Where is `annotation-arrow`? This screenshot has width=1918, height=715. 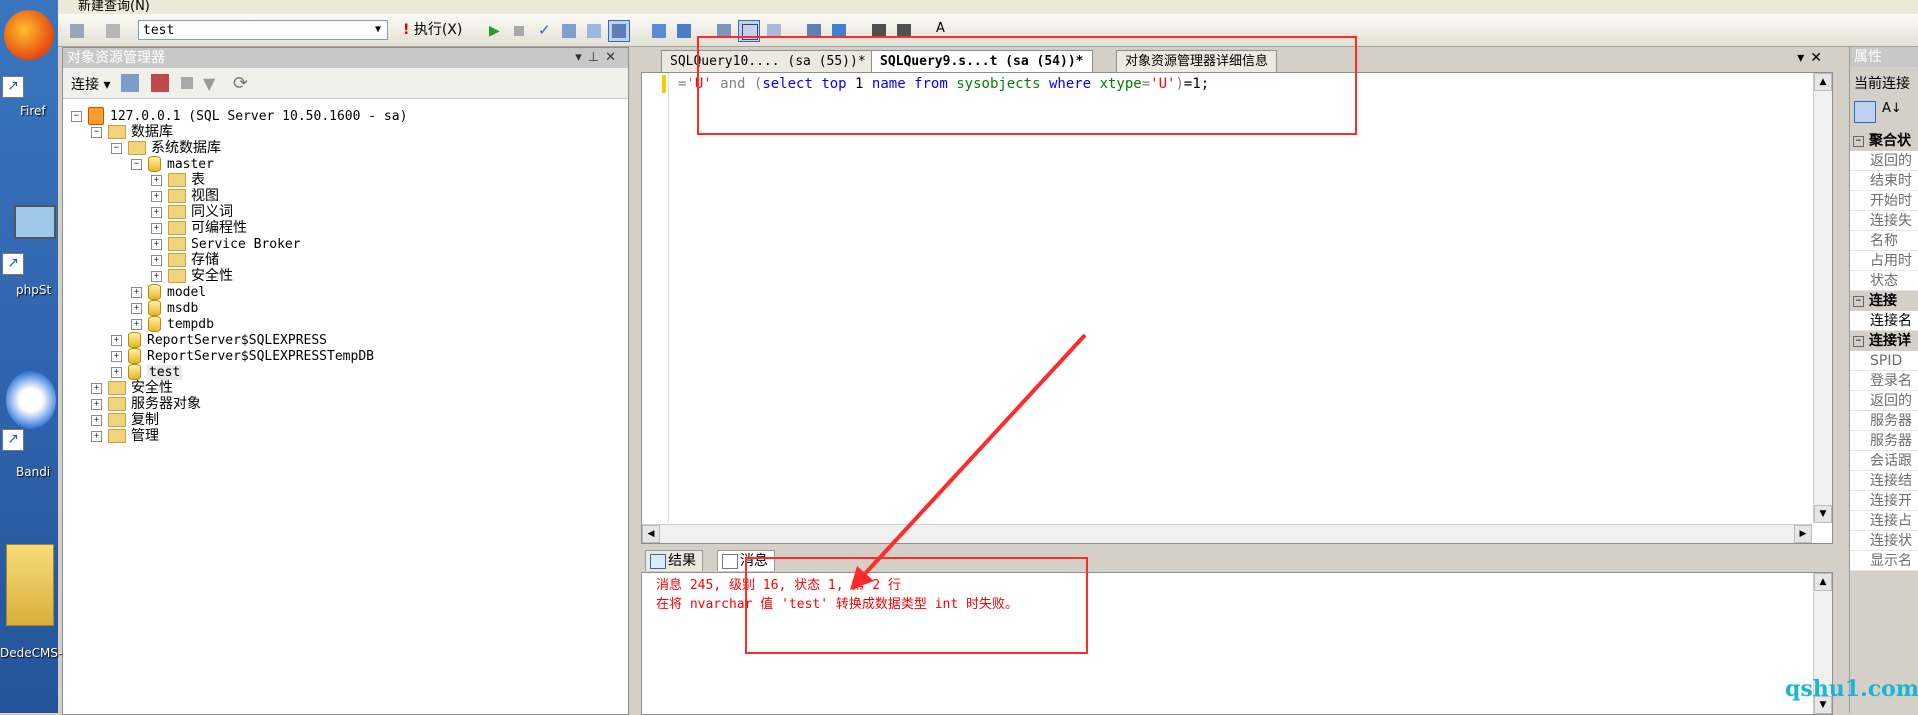
annotation-arrow is located at coordinates (968, 461).